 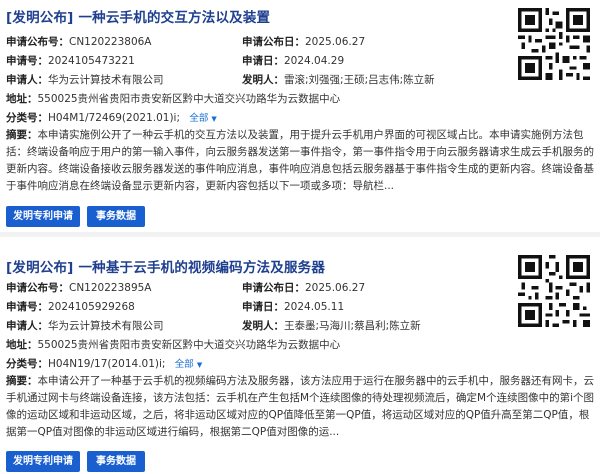 What do you see at coordinates (293, 61) in the screenshot?
I see `app-date-field: 申请日：2024.04.29` at bounding box center [293, 61].